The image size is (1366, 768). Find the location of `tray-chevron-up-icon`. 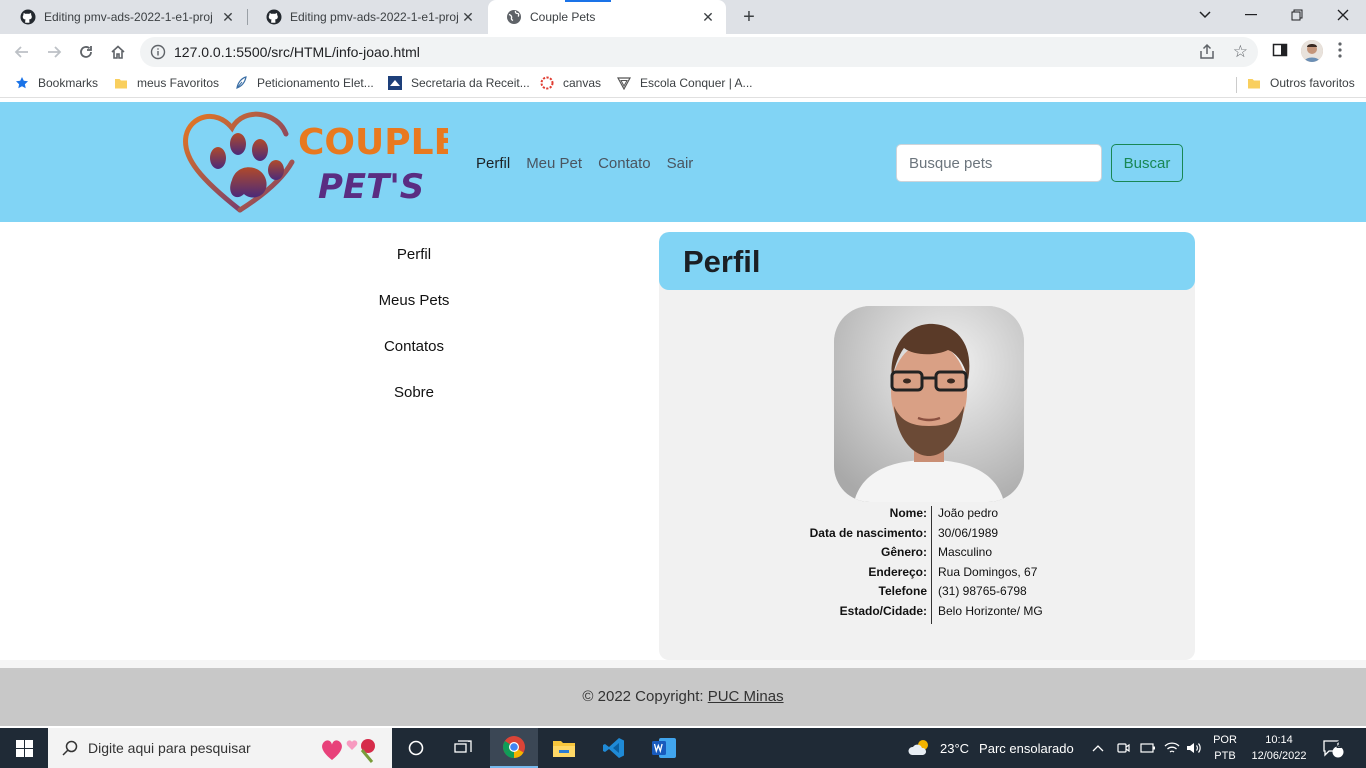

tray-chevron-up-icon is located at coordinates (1098, 748).